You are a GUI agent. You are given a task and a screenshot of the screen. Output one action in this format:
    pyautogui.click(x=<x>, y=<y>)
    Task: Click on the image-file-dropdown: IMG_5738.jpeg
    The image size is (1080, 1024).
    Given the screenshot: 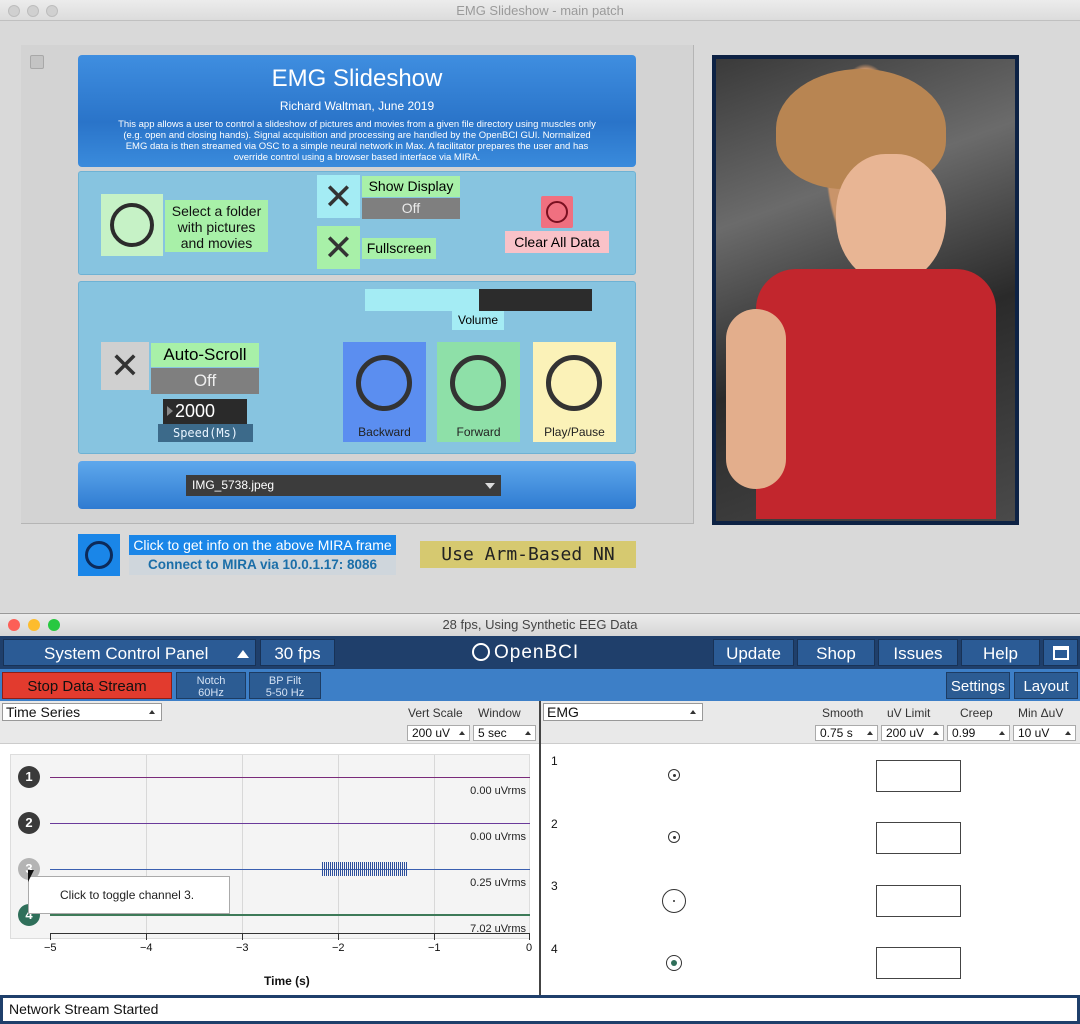 What is the action you would take?
    pyautogui.click(x=343, y=485)
    